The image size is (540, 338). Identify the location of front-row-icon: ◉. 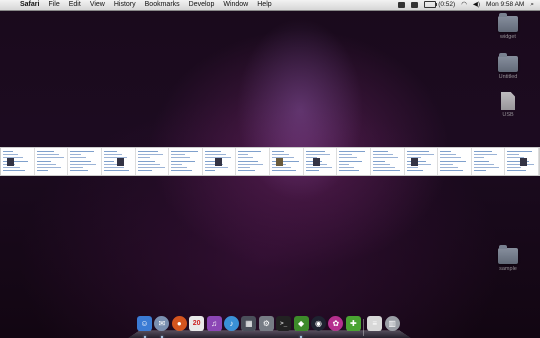
(318, 323).